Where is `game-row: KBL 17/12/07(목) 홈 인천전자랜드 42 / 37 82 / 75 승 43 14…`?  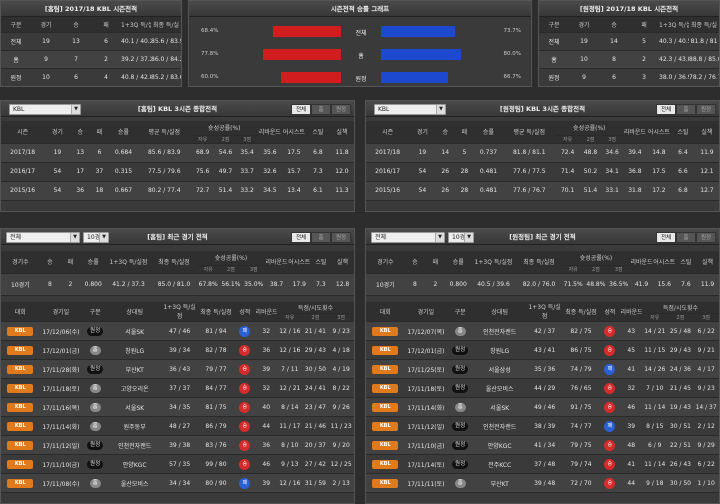
game-row: KBL 17/12/07(목) 홈 인천전자랜드 42 / 37 82 / 75 승 43 14… is located at coordinates (542, 331).